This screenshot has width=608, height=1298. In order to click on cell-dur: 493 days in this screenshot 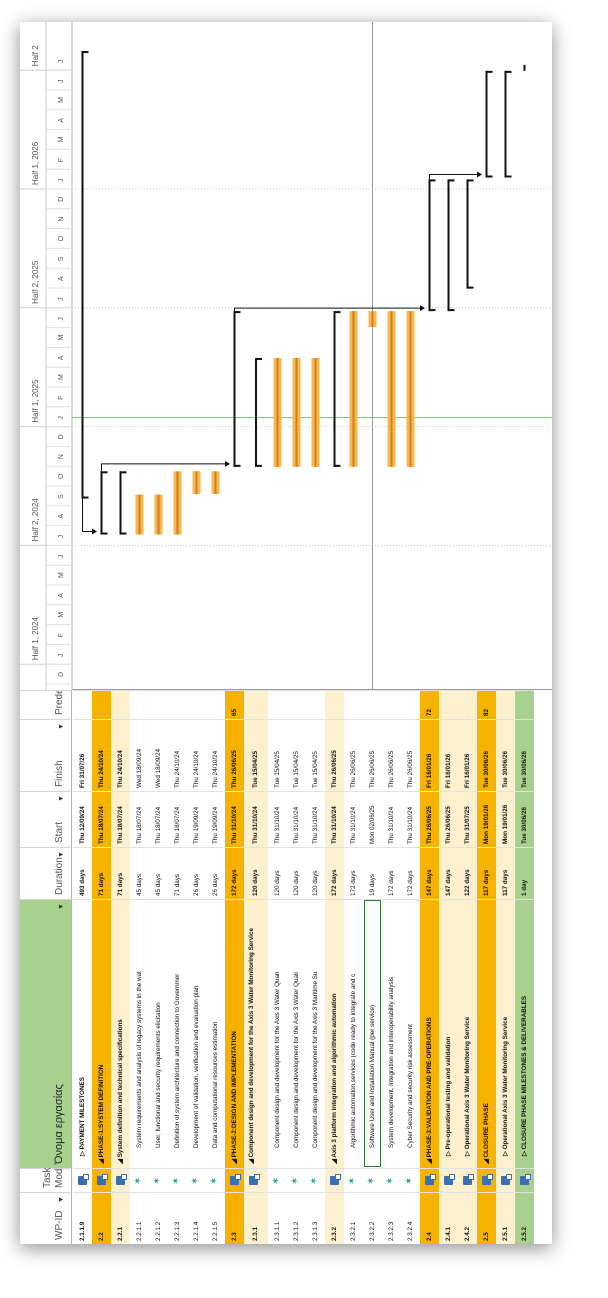, I will do `click(82, 873)`.